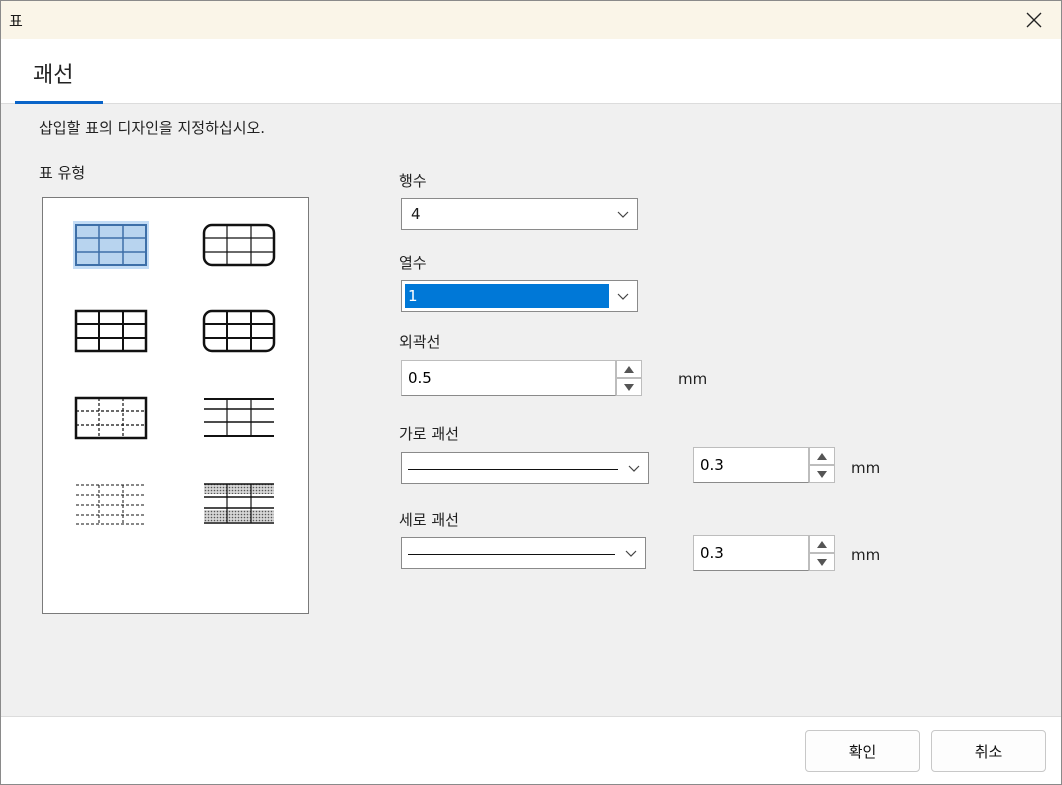 This screenshot has height=785, width=1062. What do you see at coordinates (59, 102) in the screenshot?
I see `tab-active-indicator` at bounding box center [59, 102].